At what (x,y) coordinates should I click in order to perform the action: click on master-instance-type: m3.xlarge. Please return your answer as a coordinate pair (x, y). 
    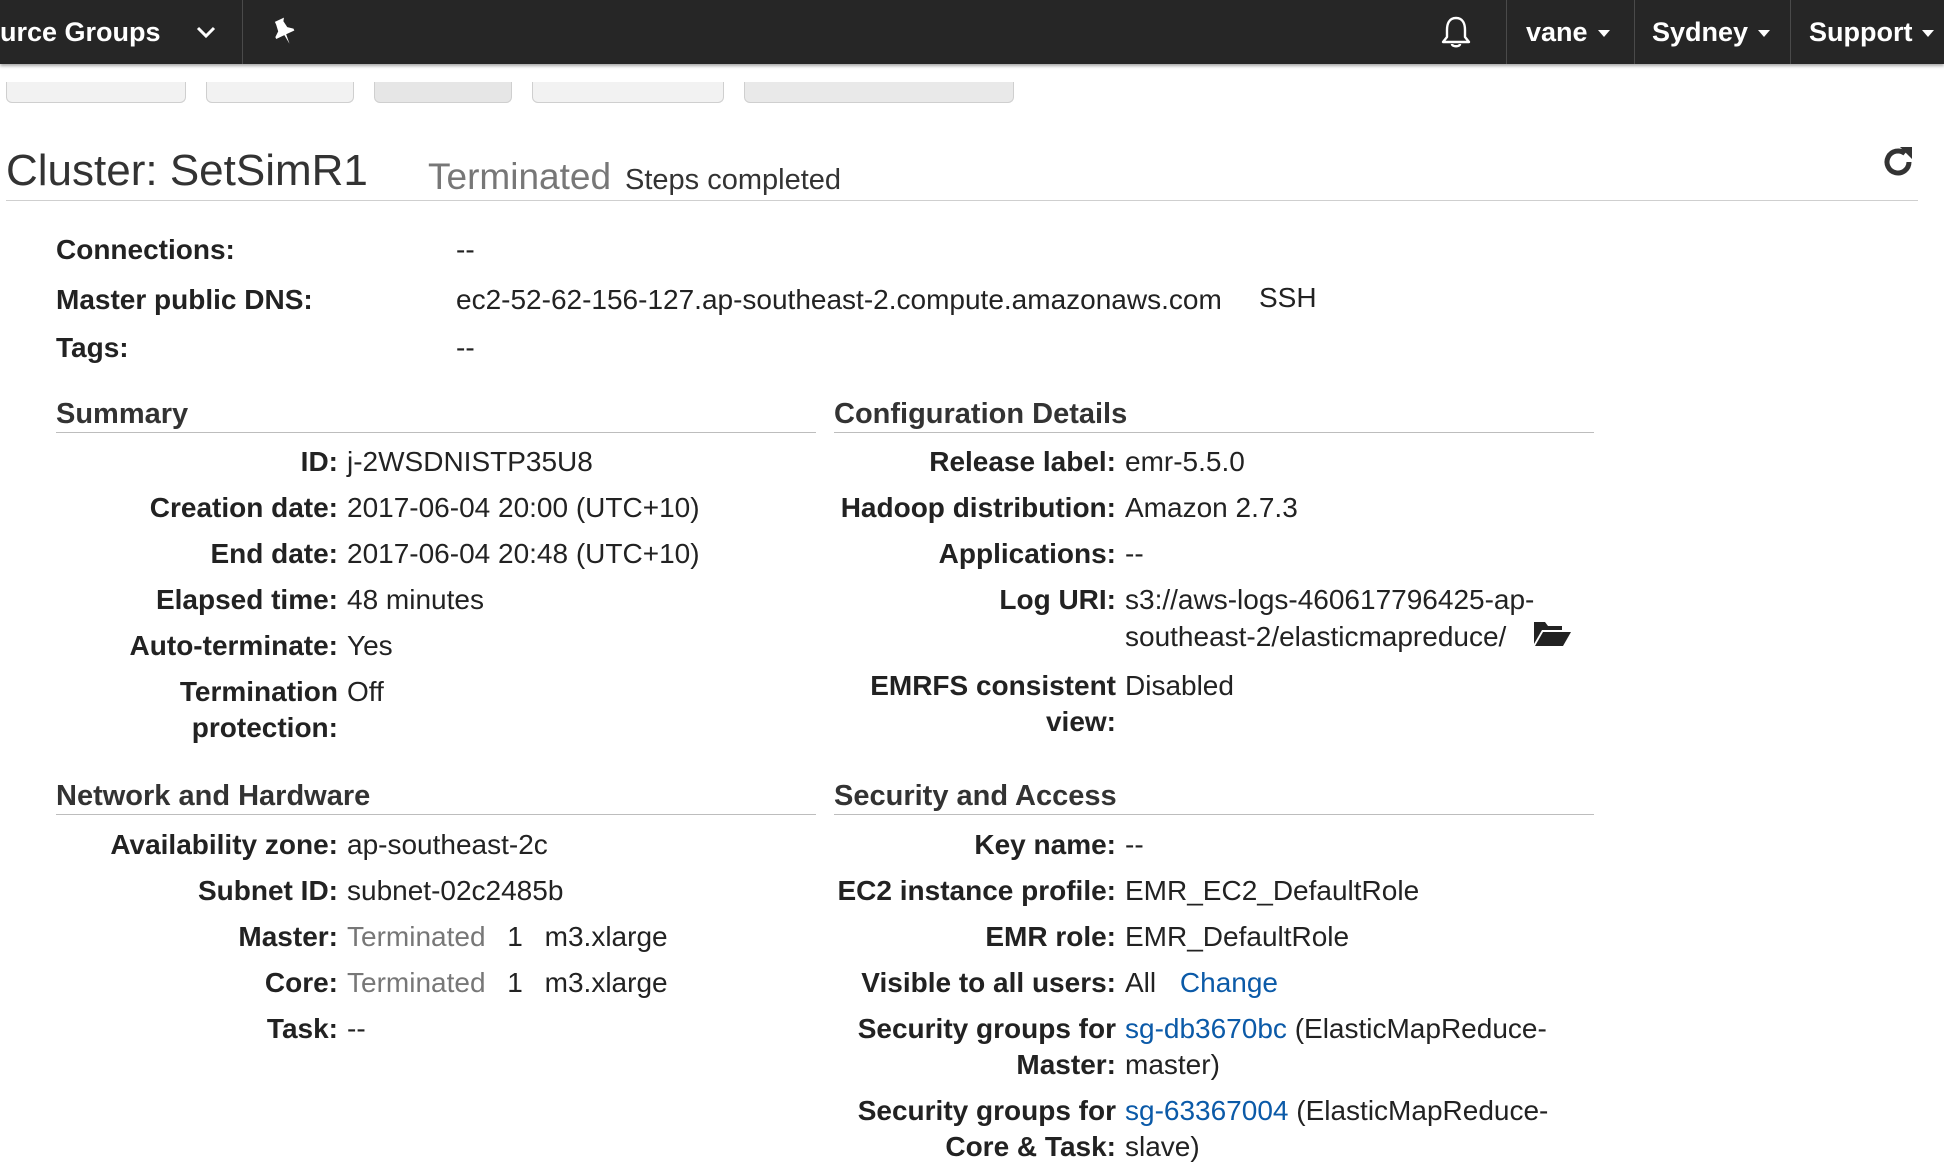
    Looking at the image, I should click on (606, 936).